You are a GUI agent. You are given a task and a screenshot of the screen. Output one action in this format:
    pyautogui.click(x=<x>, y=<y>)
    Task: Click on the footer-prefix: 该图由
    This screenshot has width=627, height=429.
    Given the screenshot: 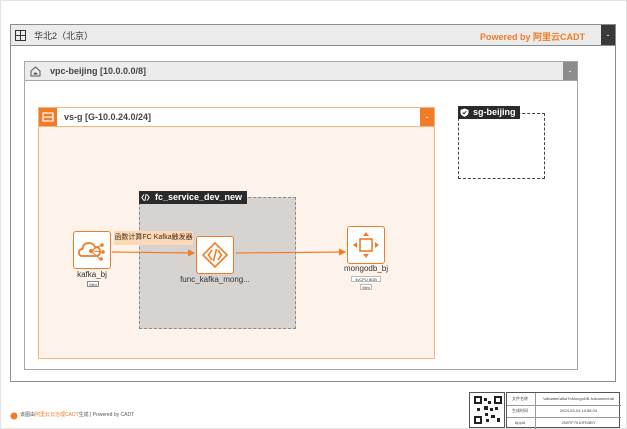 What is the action you would take?
    pyautogui.click(x=28, y=415)
    